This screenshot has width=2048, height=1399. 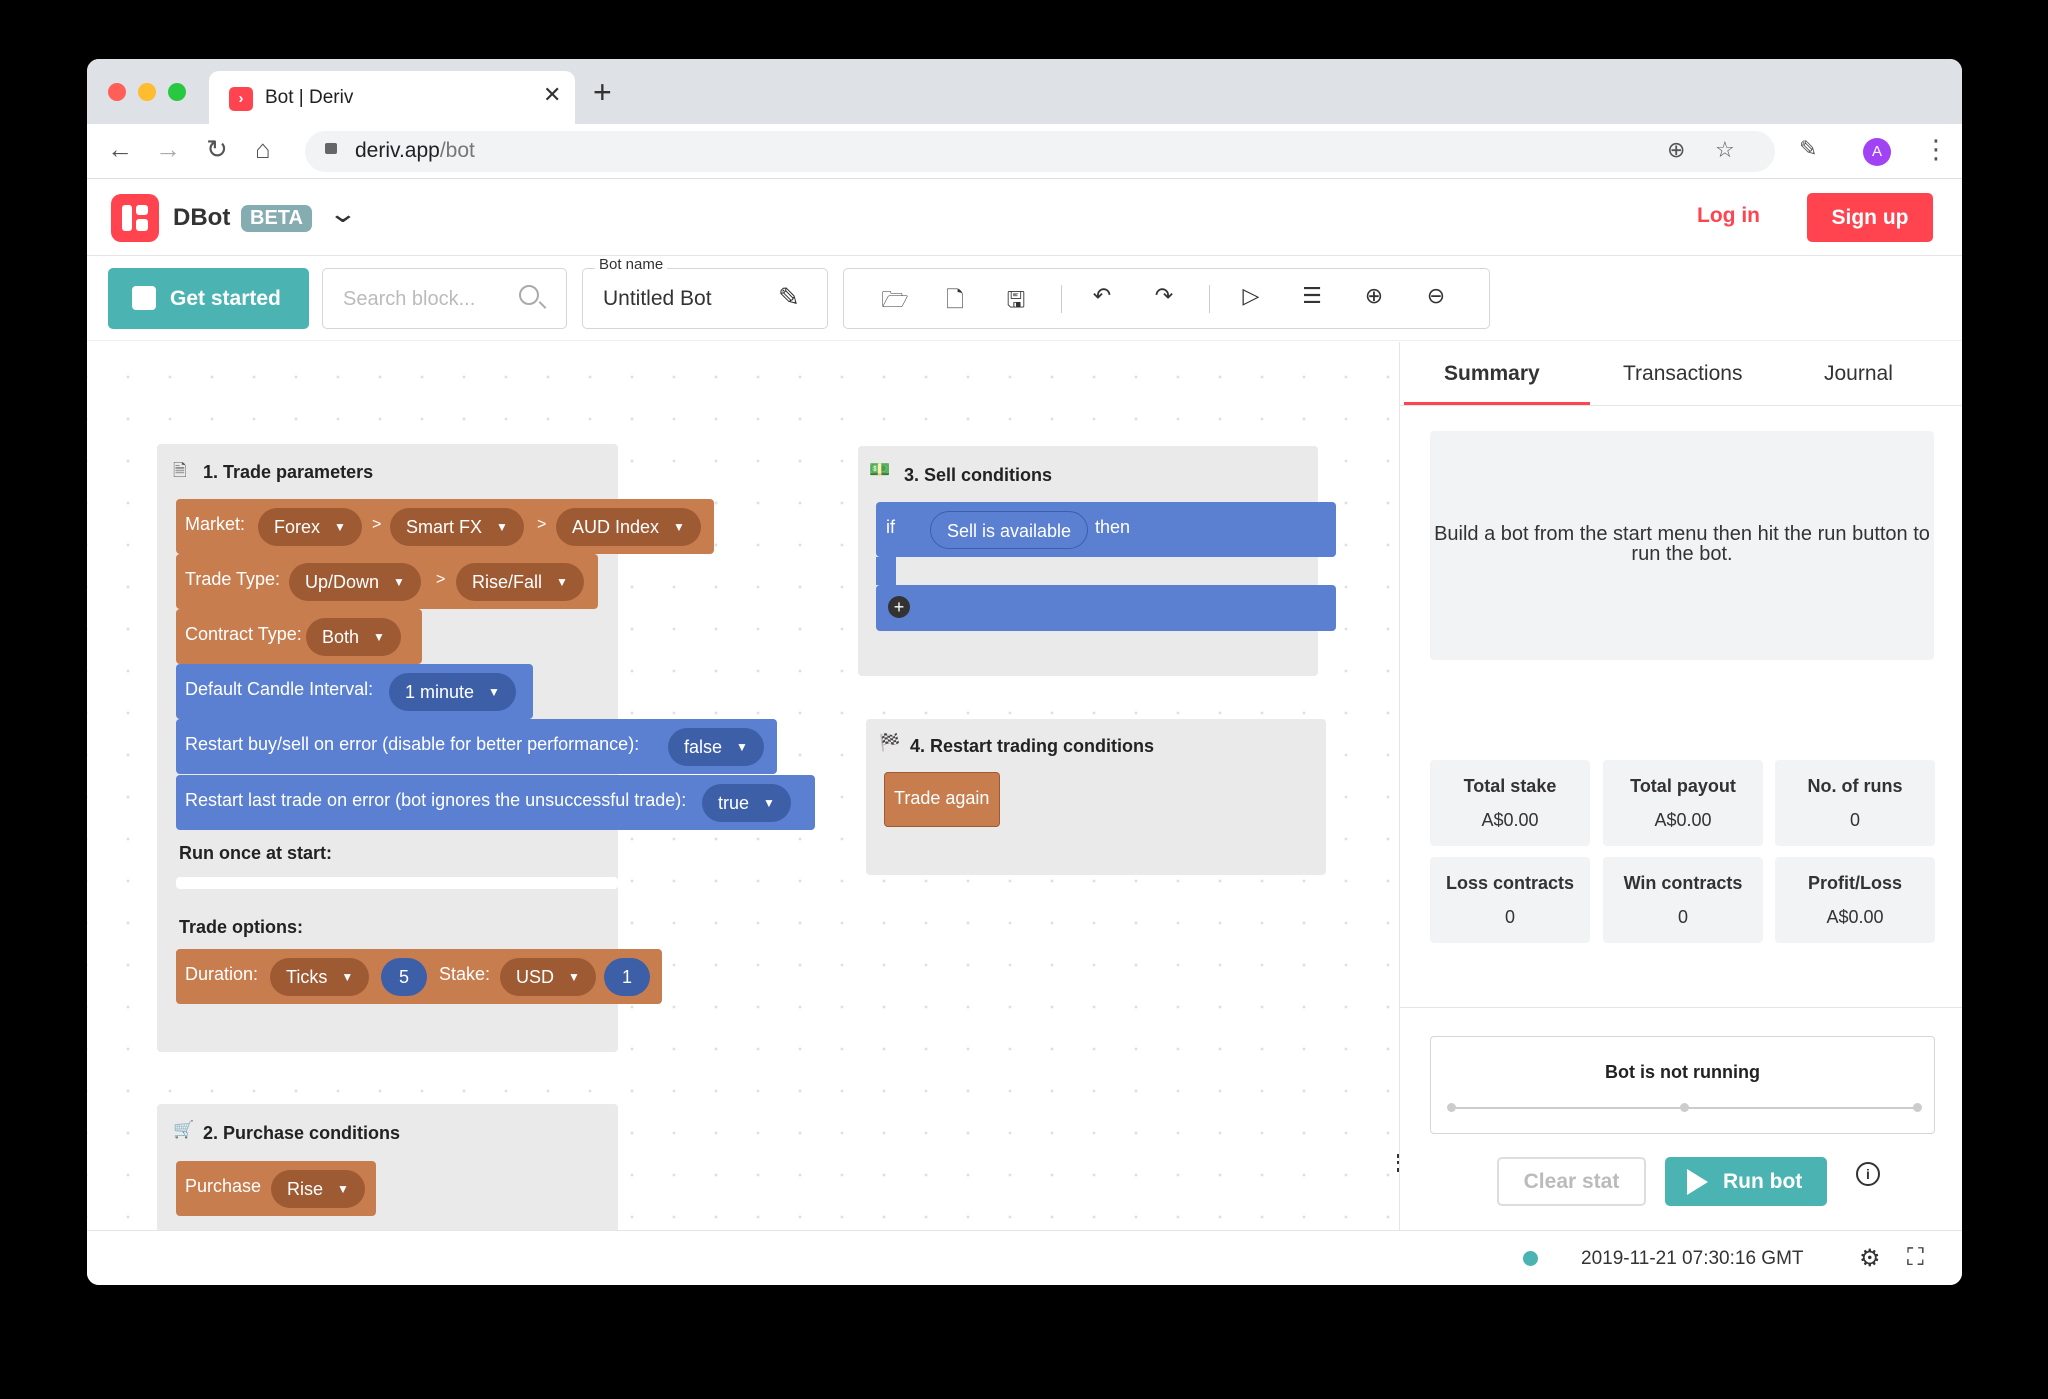 I want to click on trade-subtype-dropdown: Rise/Fall ▼, so click(x=520, y=582).